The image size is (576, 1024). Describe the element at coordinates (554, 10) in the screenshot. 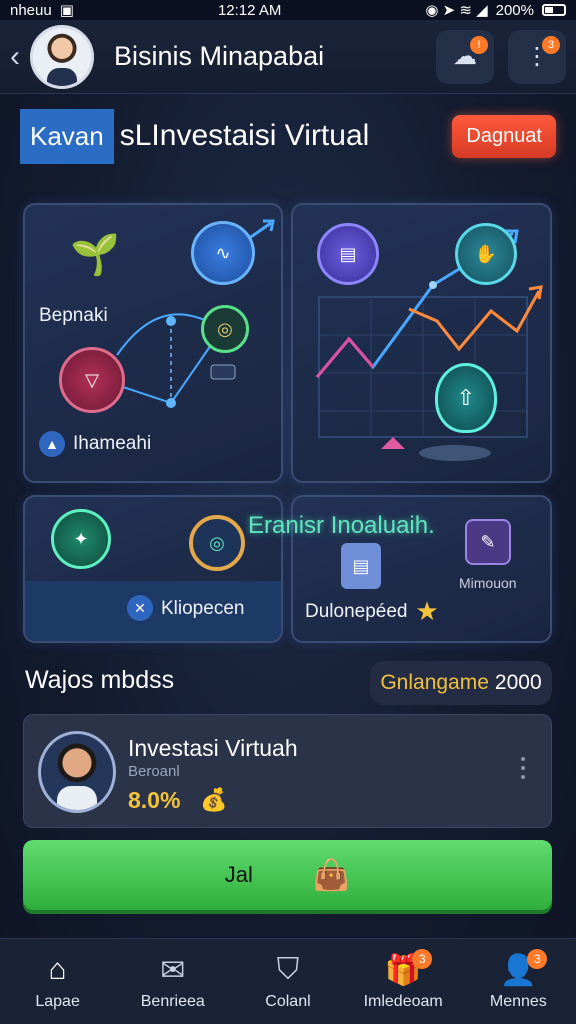

I see `battery-icon` at that location.